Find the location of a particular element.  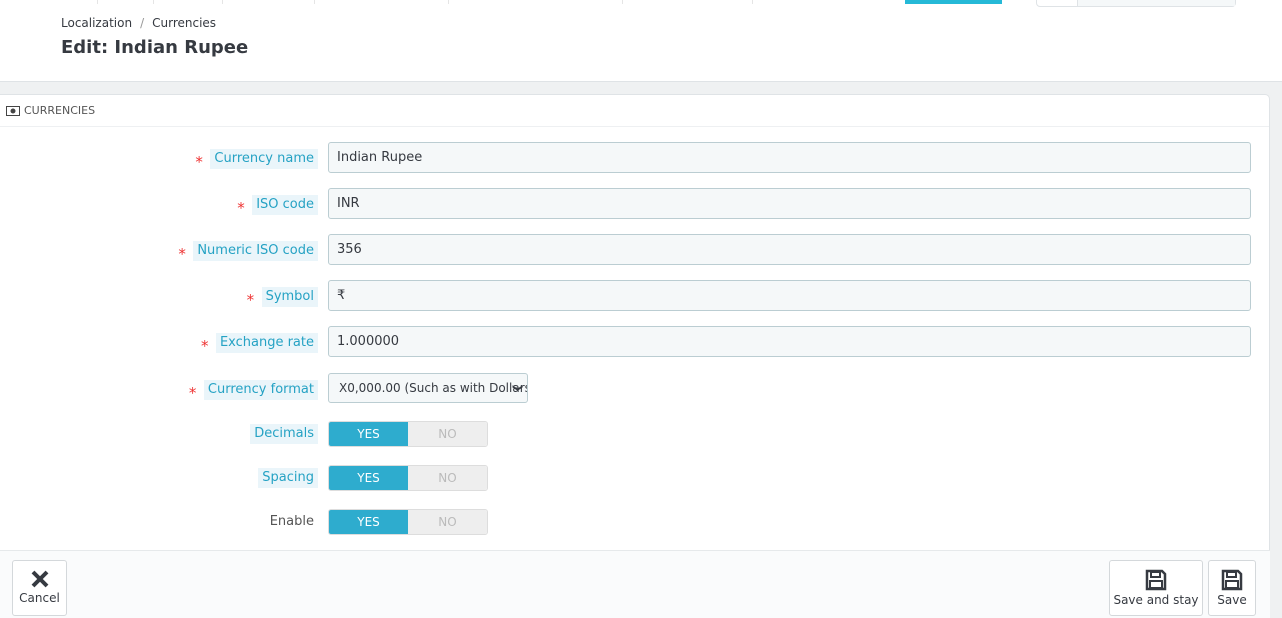

save-and-stay-button: Save and stay is located at coordinates (1156, 588).